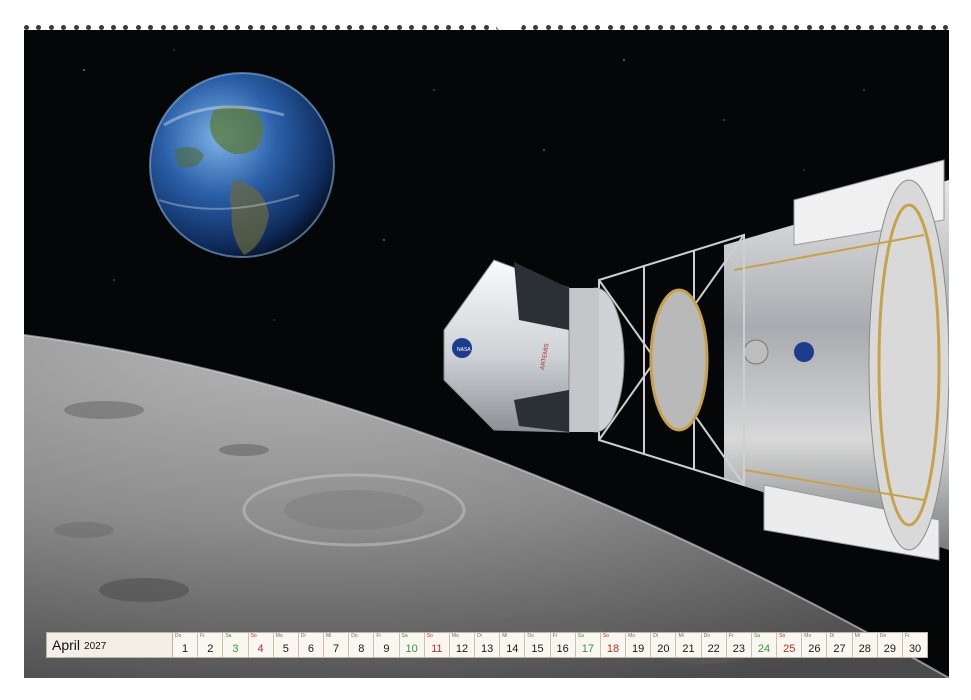 The image size is (971, 700). I want to click on calendar-month: April, so click(66, 645).